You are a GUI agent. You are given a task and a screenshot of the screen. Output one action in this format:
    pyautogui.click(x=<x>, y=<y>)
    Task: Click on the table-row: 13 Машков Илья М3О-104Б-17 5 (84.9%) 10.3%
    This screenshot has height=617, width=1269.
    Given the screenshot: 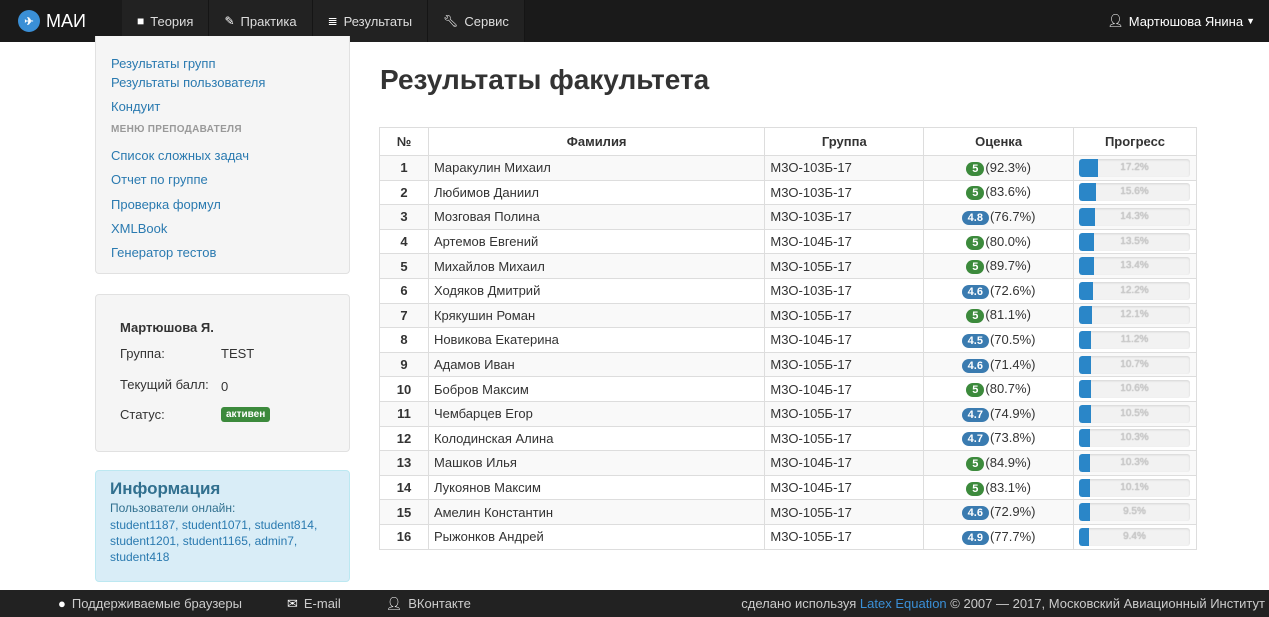 What is the action you would take?
    pyautogui.click(x=788, y=463)
    